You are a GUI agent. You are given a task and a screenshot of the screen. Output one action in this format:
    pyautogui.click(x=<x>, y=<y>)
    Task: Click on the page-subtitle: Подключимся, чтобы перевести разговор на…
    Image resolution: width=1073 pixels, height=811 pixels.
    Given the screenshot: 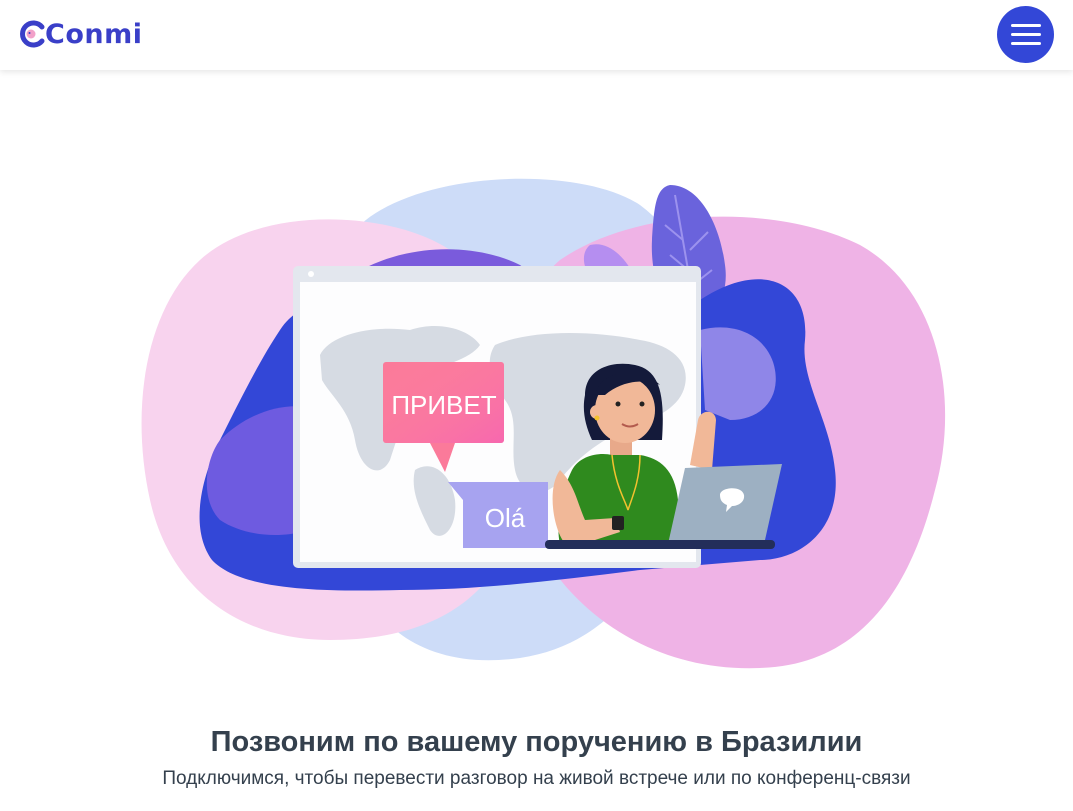 What is the action you would take?
    pyautogui.click(x=536, y=778)
    